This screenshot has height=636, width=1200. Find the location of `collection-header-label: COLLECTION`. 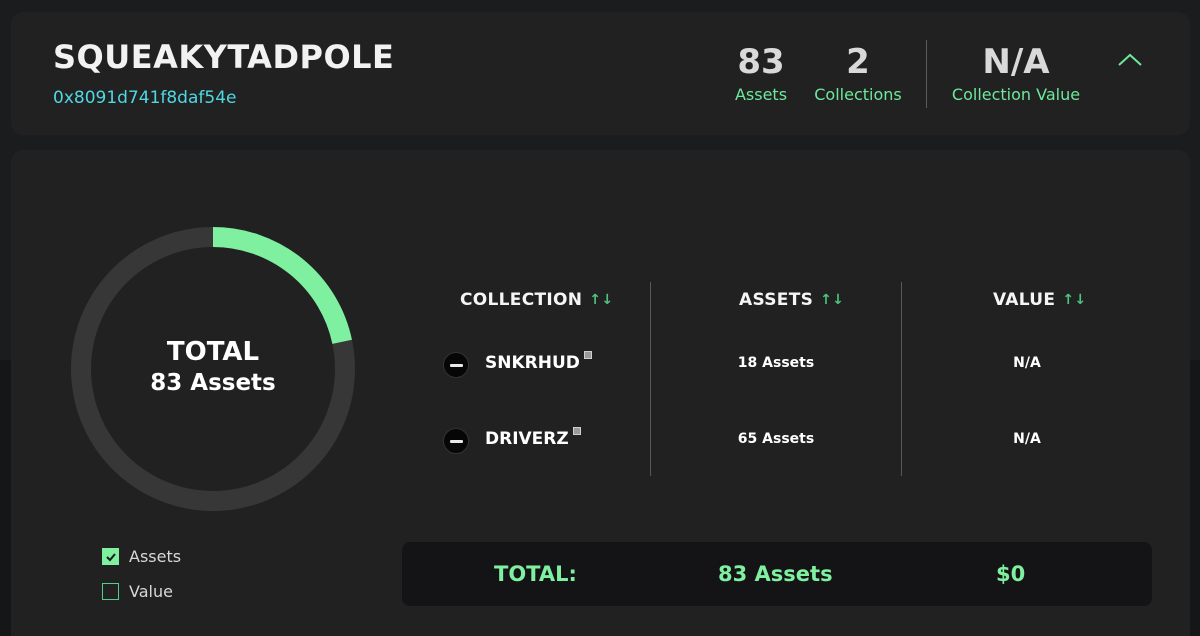

collection-header-label: COLLECTION is located at coordinates (521, 300).